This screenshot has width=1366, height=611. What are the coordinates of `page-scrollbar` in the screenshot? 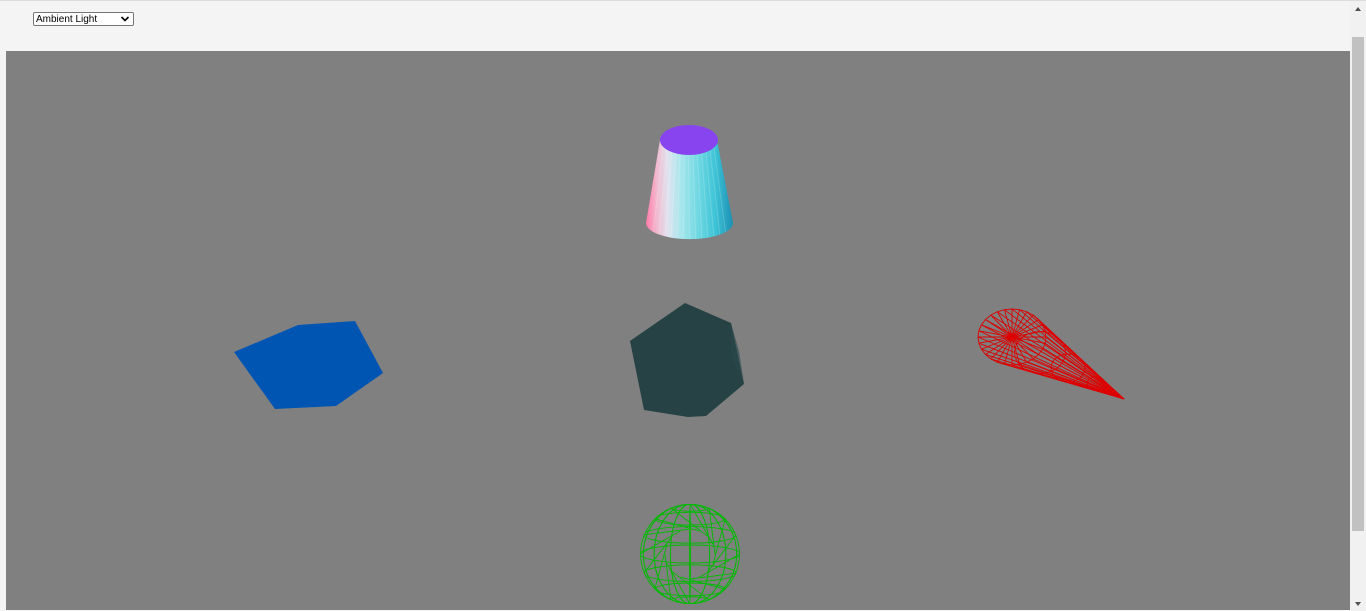 It's located at (1358, 306).